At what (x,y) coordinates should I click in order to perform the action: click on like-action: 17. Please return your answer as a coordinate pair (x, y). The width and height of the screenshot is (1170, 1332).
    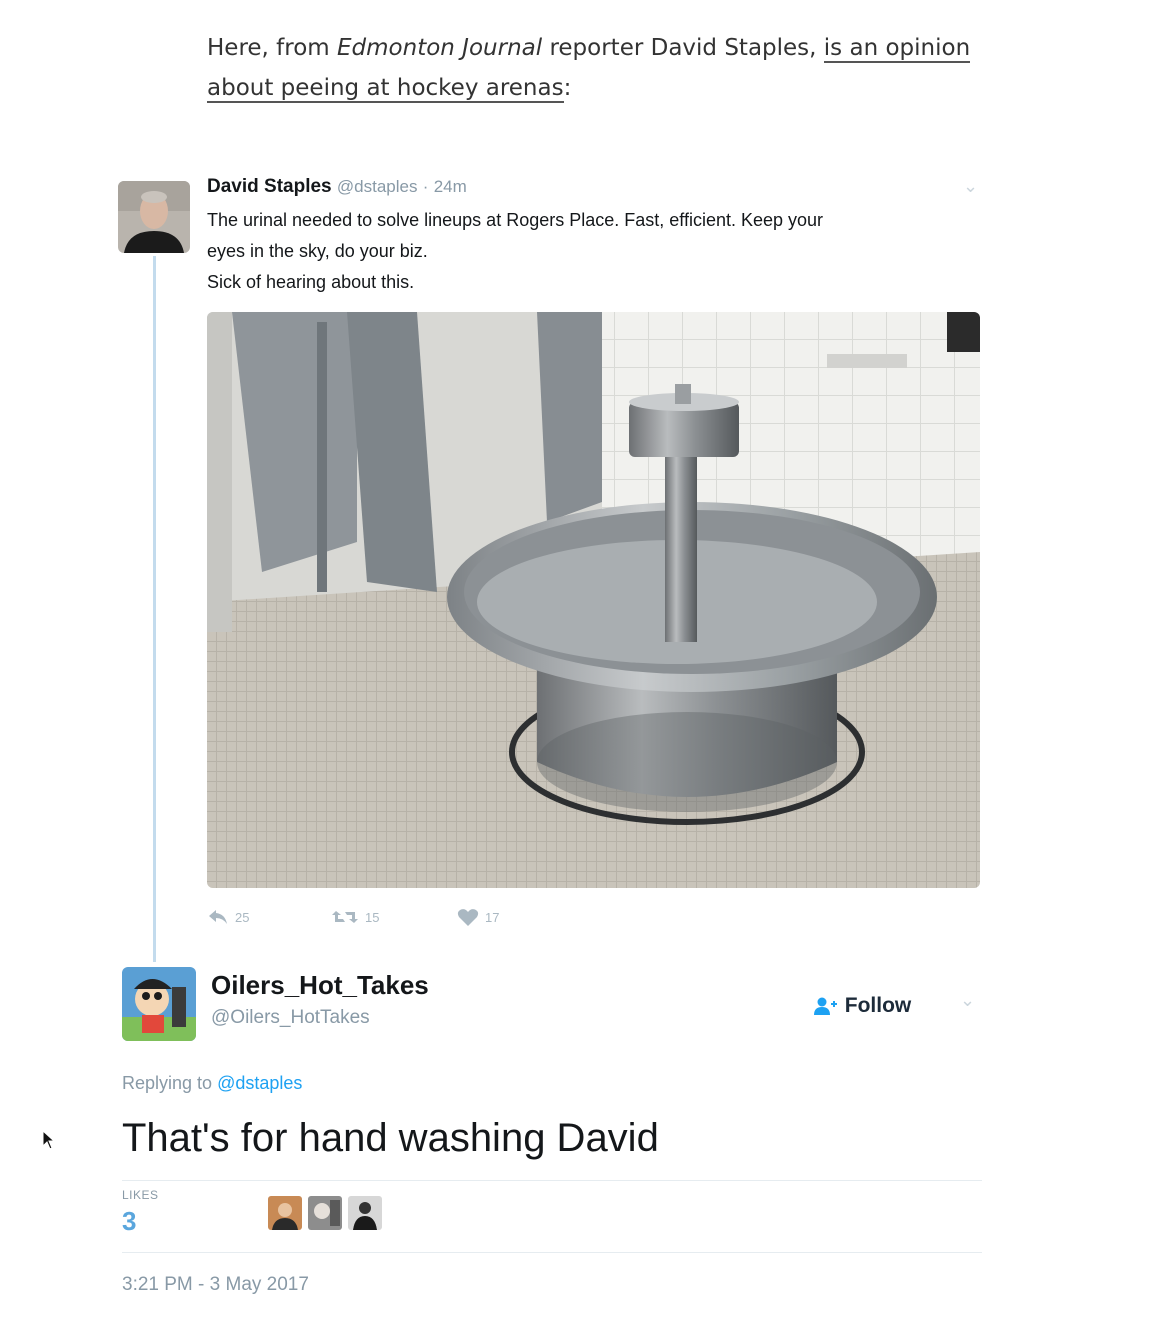
    Looking at the image, I should click on (478, 917).